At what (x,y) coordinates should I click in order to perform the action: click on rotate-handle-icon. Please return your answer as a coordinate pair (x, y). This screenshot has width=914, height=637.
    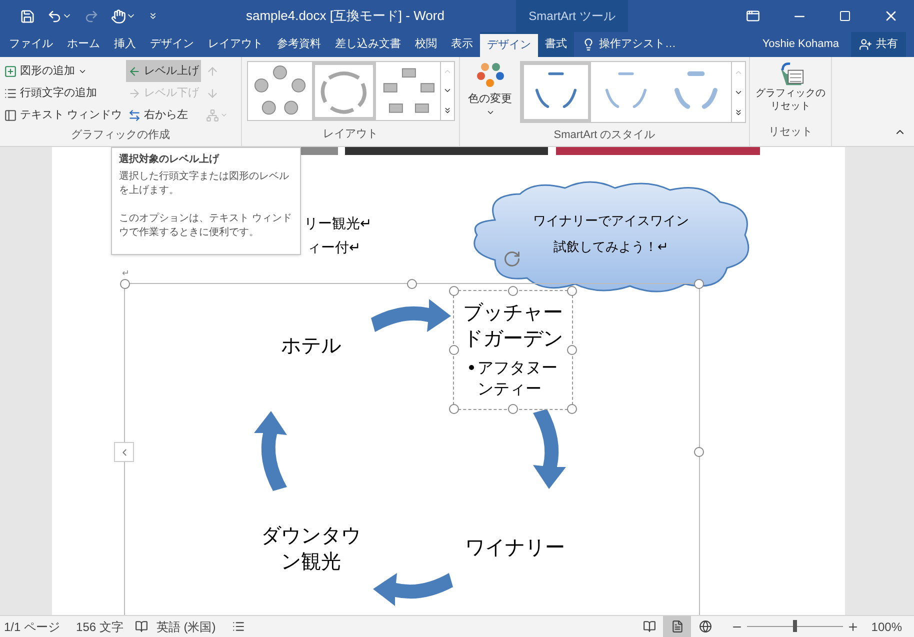
    Looking at the image, I should click on (512, 259).